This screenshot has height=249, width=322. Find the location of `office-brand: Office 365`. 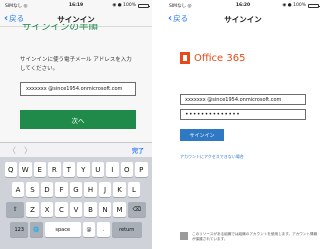

office-brand: Office 365 is located at coordinates (212, 58).